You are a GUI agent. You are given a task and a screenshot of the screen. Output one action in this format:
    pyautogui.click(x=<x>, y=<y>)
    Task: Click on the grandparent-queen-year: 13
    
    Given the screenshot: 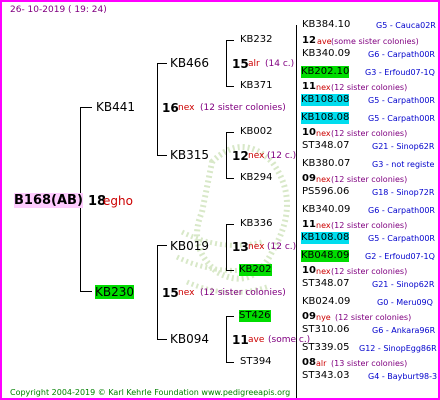 What is the action you would take?
    pyautogui.click(x=240, y=247)
    